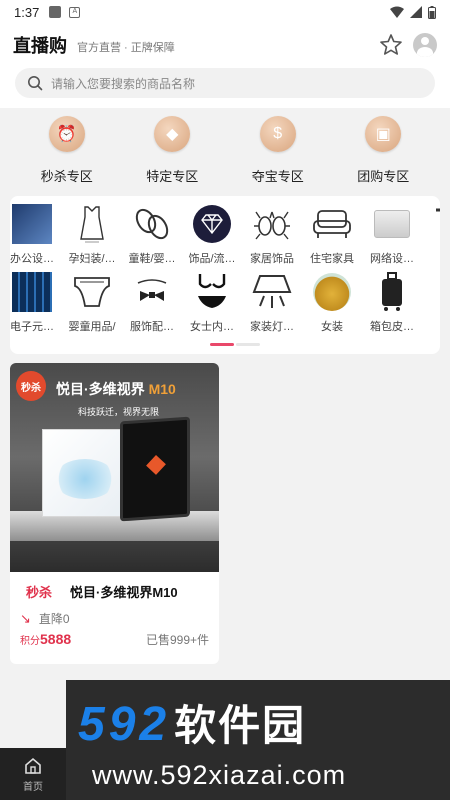 Image resolution: width=450 pixels, height=800 pixels. Describe the element at coordinates (272, 292) in the screenshot. I see `lamp-icon` at that location.